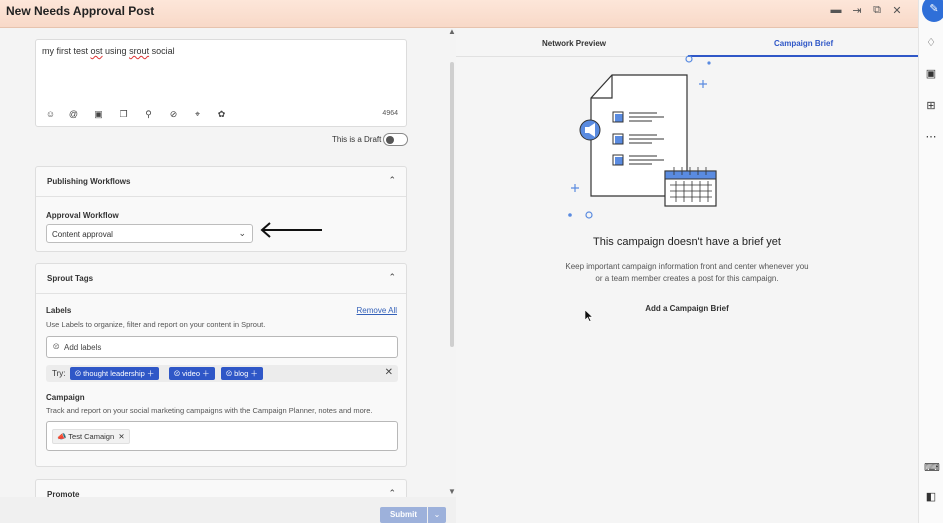  What do you see at coordinates (97, 51) in the screenshot?
I see `misspelled-word: ost` at bounding box center [97, 51].